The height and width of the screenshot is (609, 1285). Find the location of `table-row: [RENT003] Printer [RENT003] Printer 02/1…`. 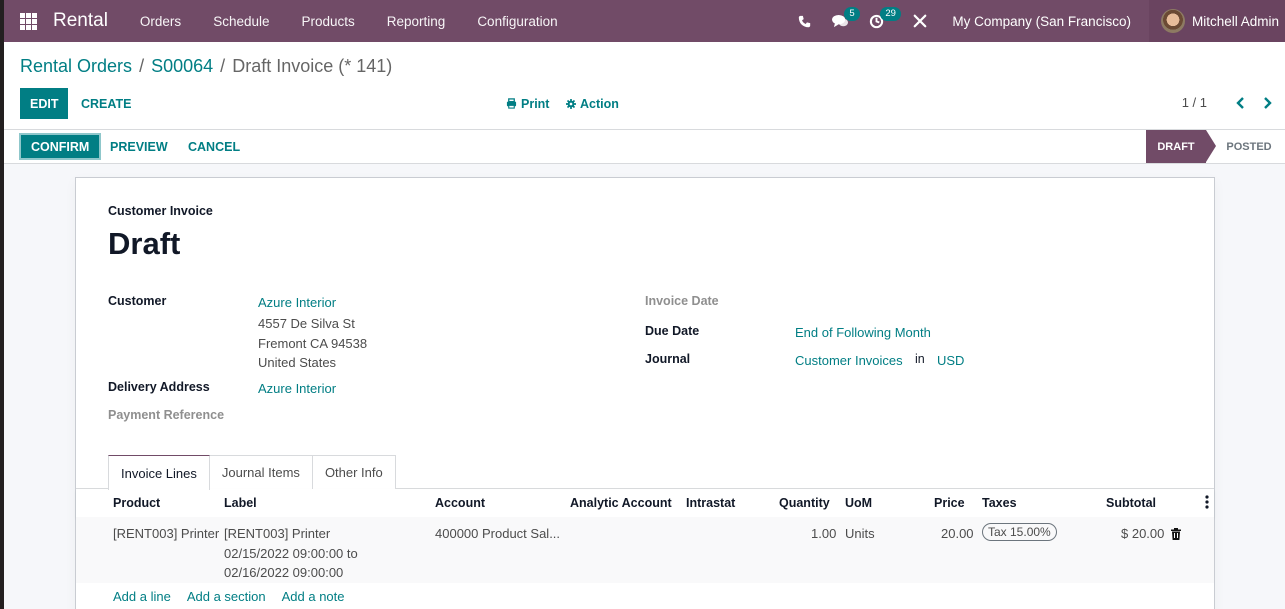

table-row: [RENT003] Printer [RENT003] Printer 02/1… is located at coordinates (645, 550).